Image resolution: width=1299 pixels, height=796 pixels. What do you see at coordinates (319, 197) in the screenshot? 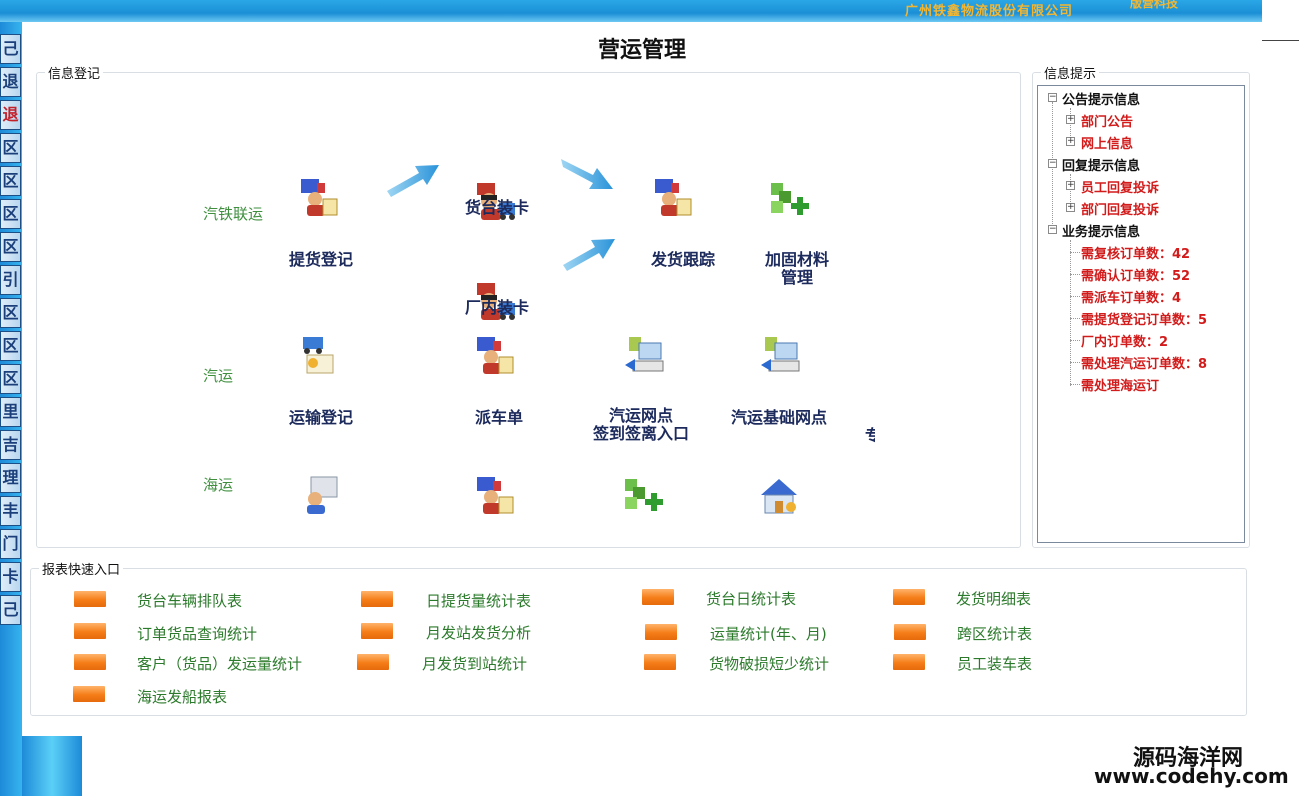
I see `pickup-registration-icon` at bounding box center [319, 197].